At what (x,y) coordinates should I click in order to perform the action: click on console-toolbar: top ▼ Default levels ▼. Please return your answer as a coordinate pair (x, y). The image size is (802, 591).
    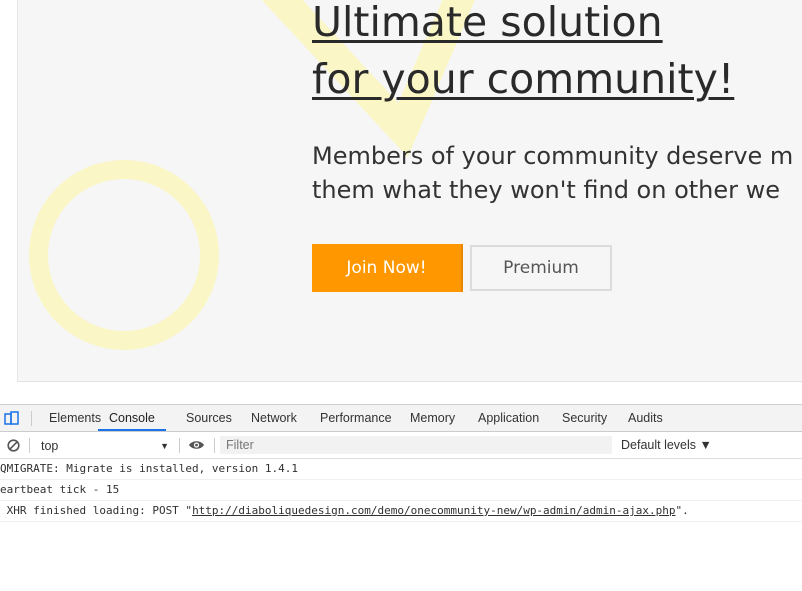
    Looking at the image, I should click on (401, 445).